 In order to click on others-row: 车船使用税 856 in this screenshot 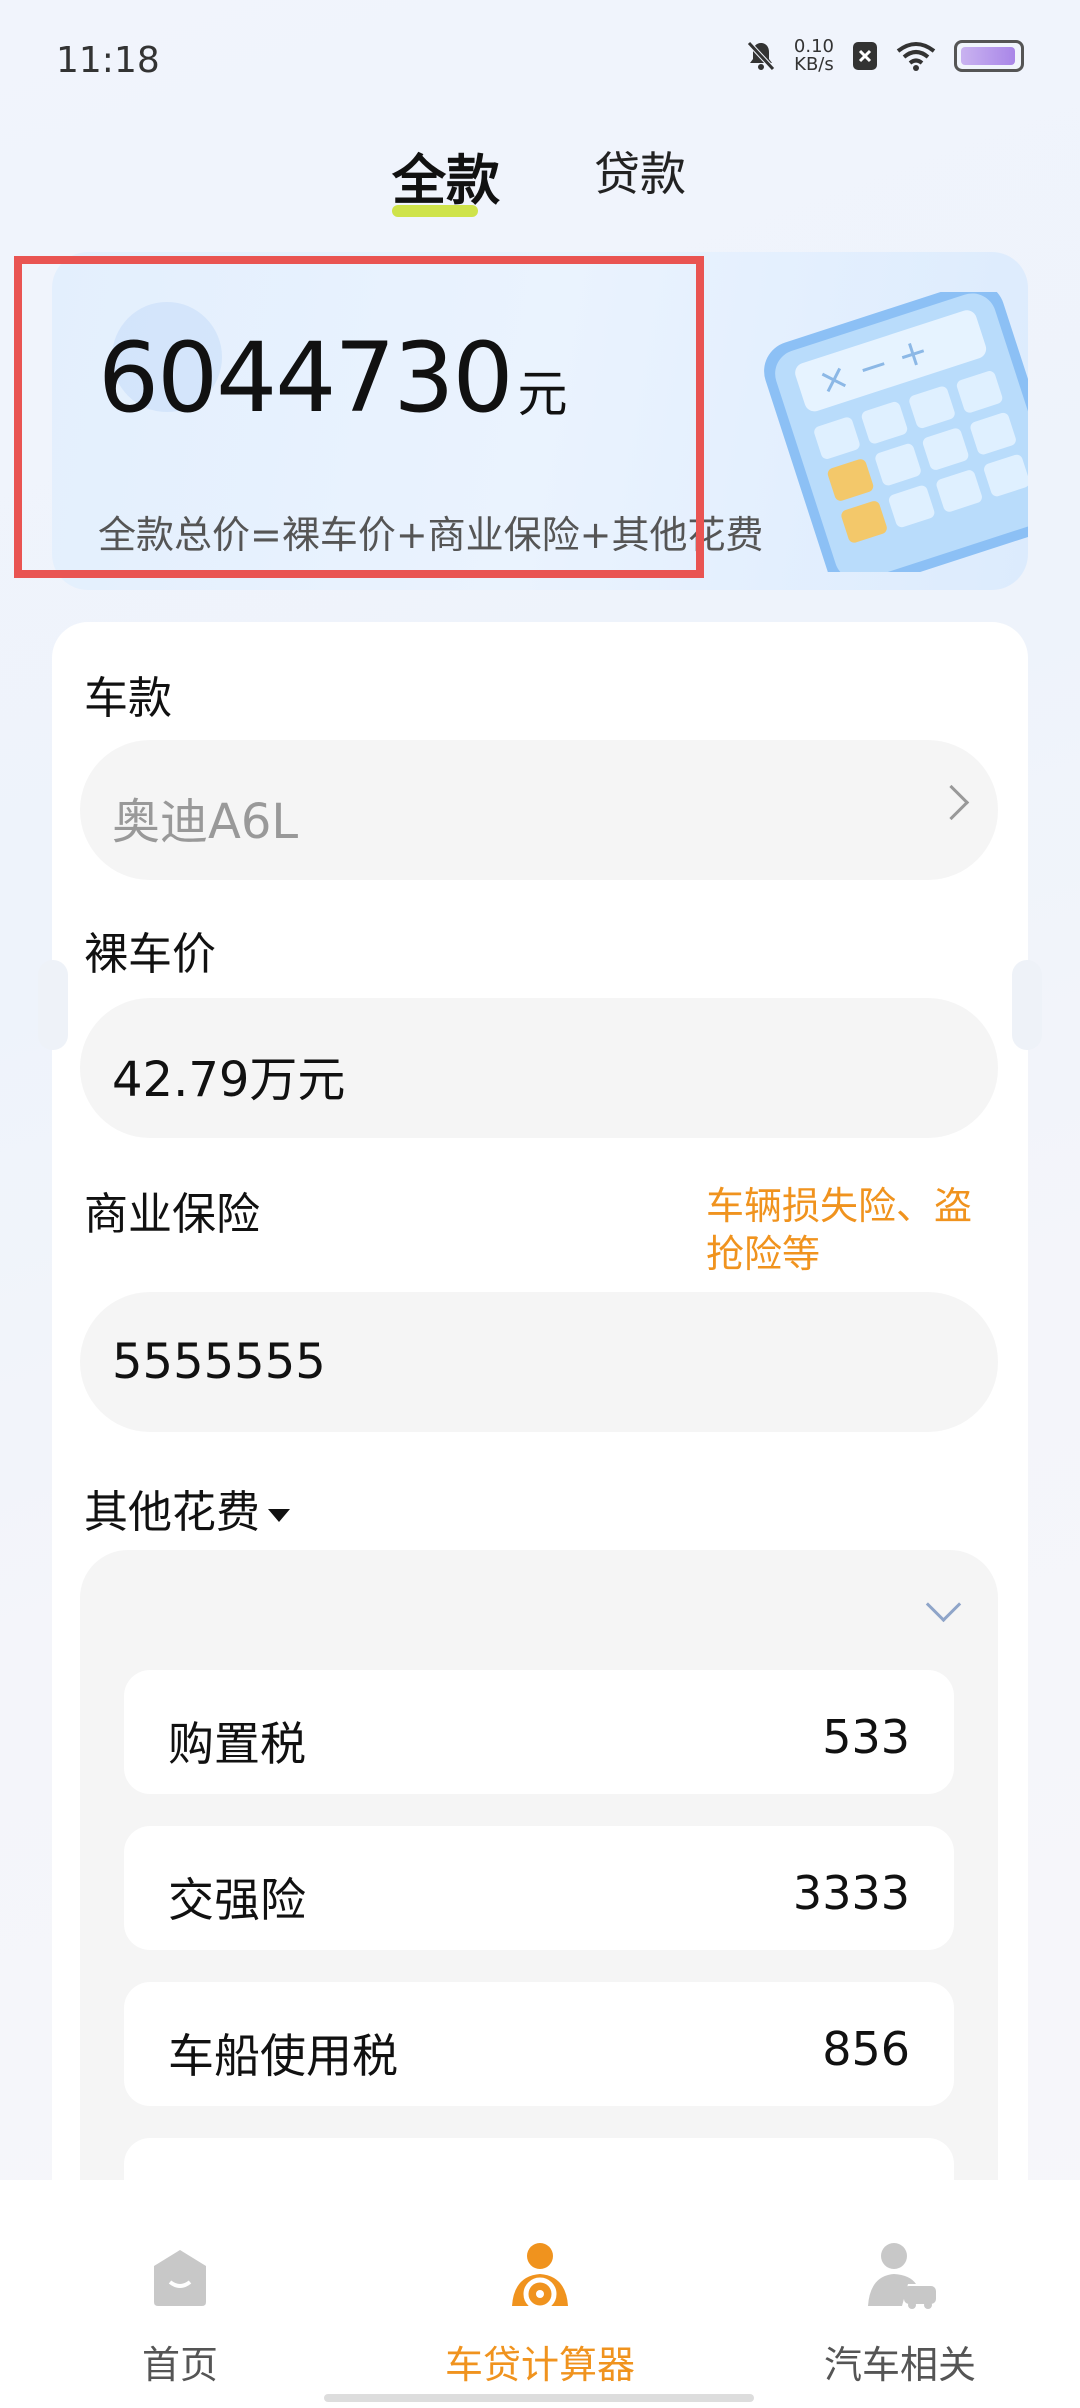, I will do `click(539, 2044)`.